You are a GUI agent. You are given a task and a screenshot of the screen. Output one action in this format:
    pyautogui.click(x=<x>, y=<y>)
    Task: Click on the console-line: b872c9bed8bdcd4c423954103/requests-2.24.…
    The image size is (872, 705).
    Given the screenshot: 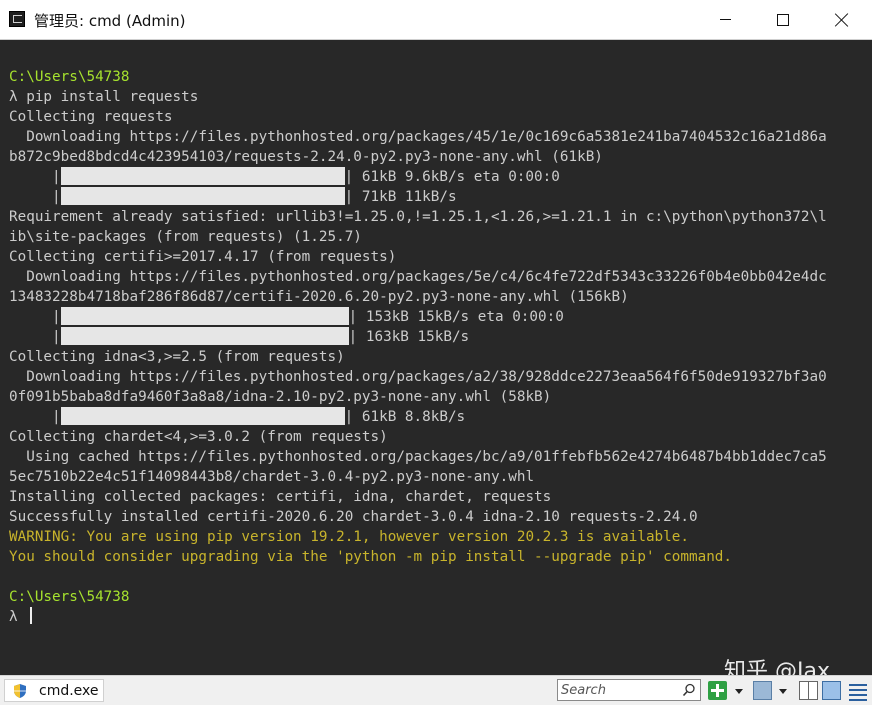 What is the action you would take?
    pyautogui.click(x=418, y=157)
    